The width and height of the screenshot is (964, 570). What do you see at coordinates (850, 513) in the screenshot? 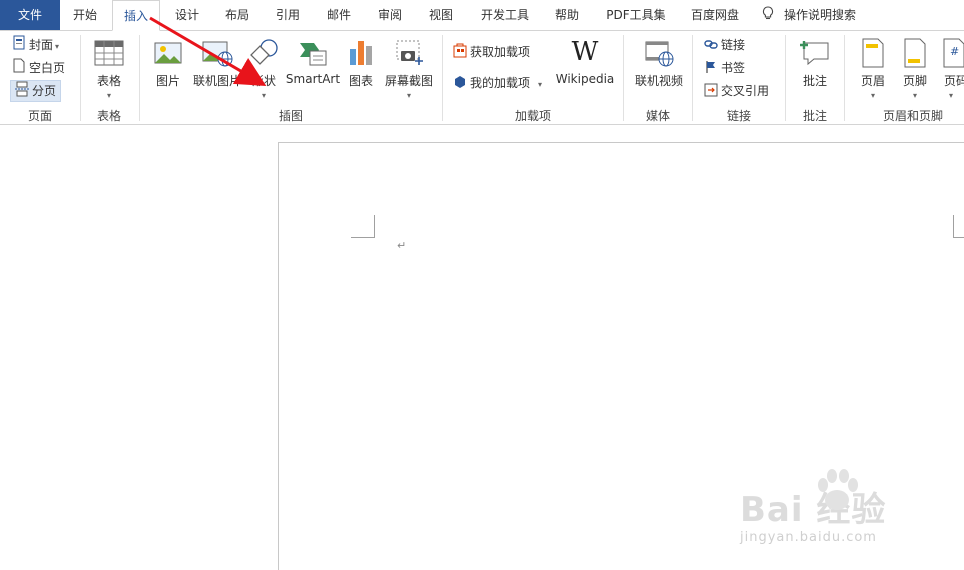
I see `baidu-watermark: Bai 经验 jingyan.baidu.com` at bounding box center [850, 513].